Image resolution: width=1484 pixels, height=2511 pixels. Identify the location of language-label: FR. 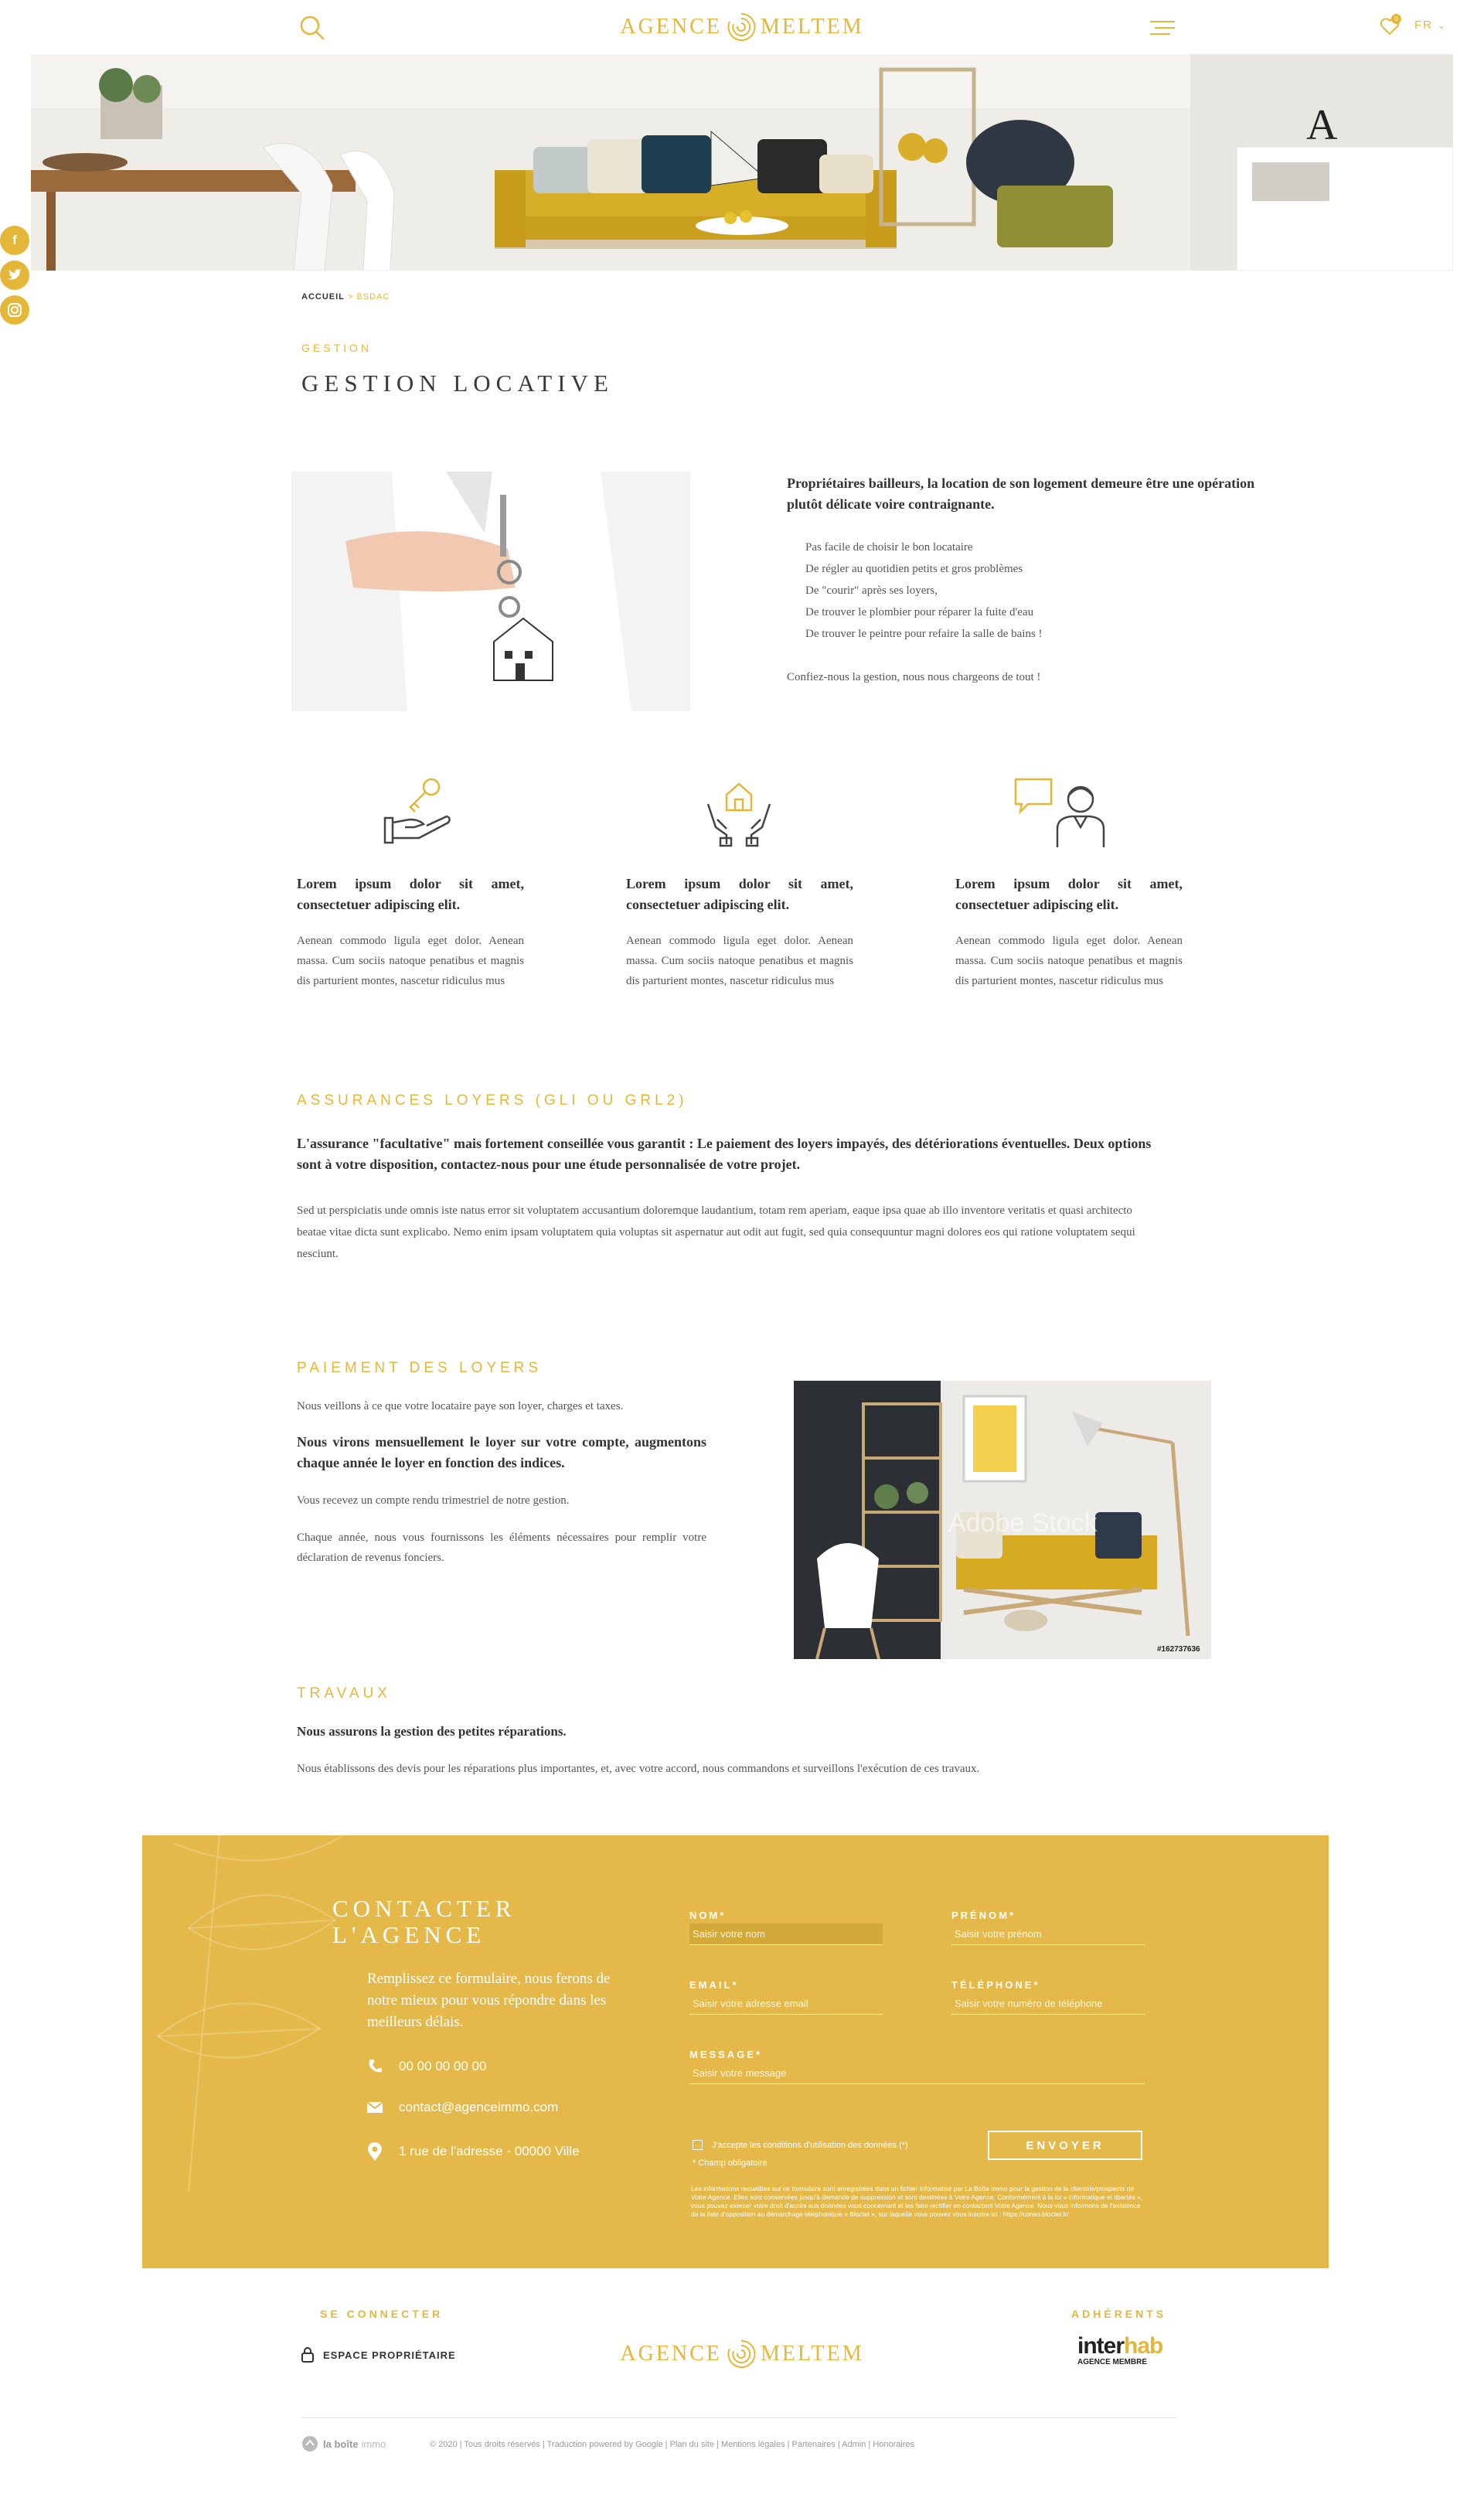
(1423, 26).